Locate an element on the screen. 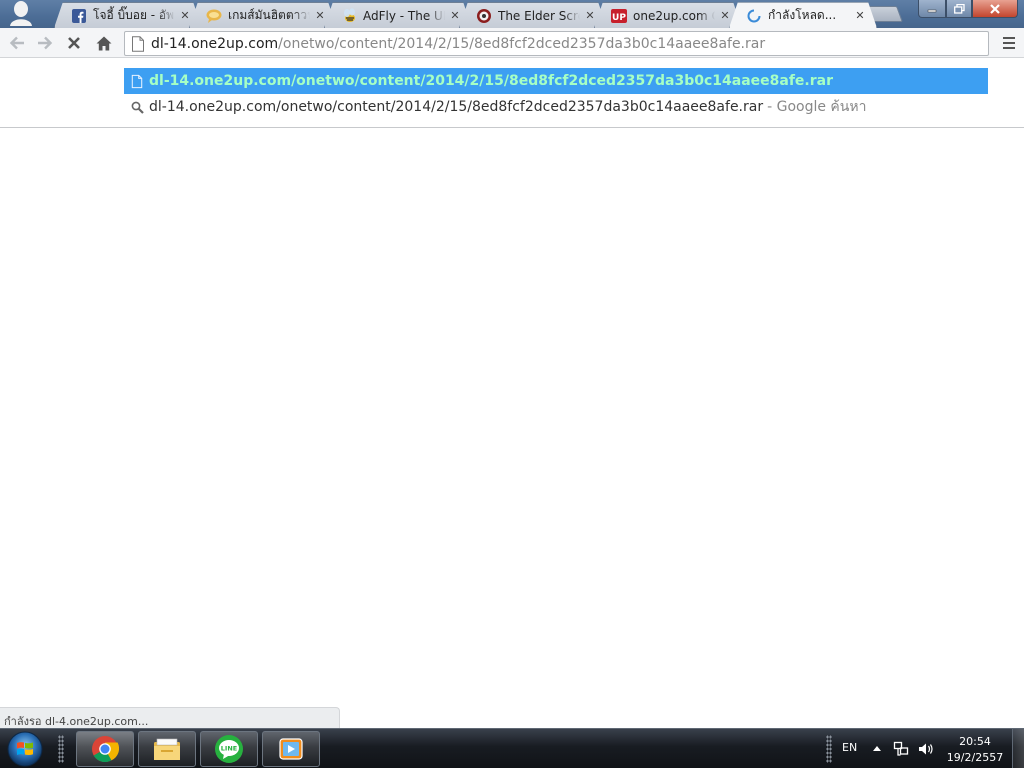  system-clock: 20:54 19/2/2557 is located at coordinates (975, 750).